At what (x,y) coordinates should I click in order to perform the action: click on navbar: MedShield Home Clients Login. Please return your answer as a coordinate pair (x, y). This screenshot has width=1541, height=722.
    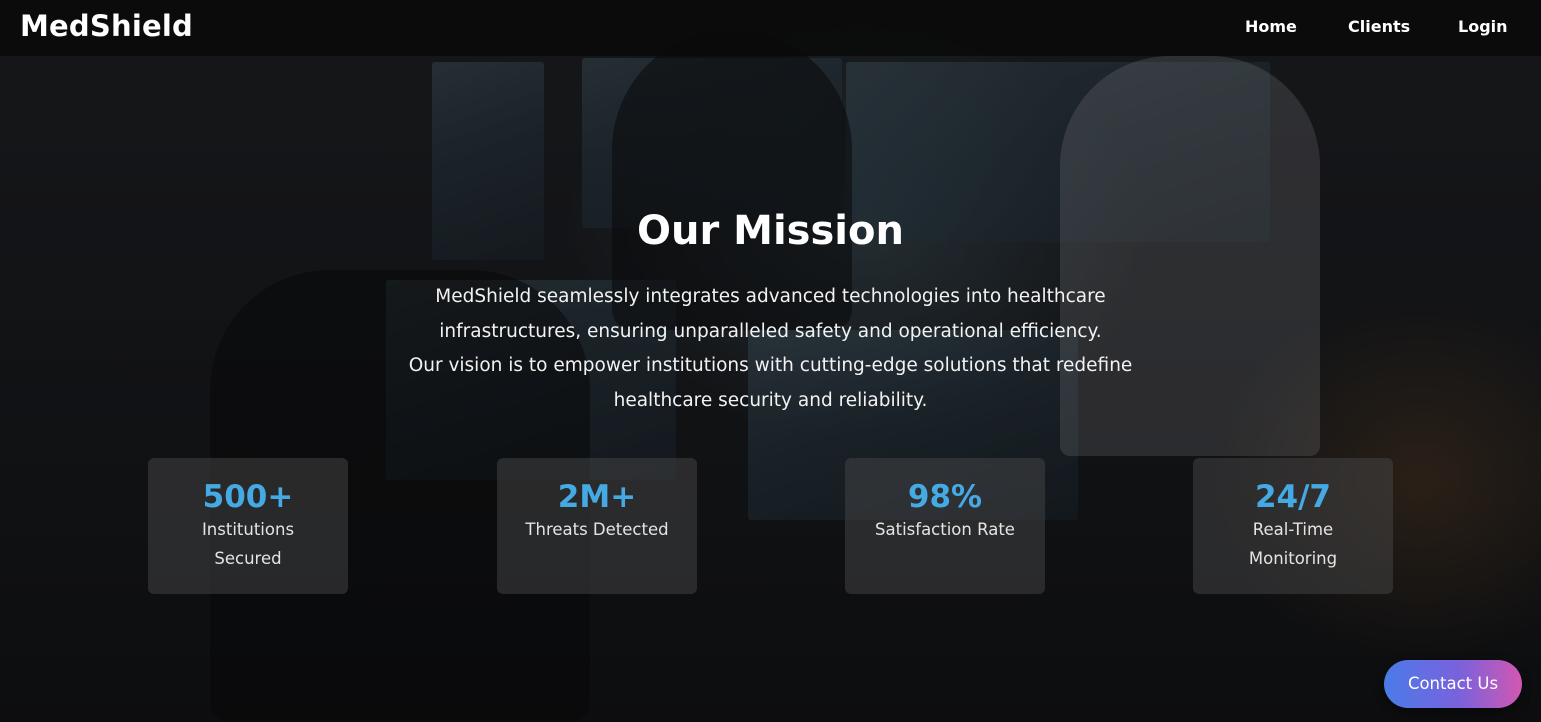
    Looking at the image, I should click on (770, 28).